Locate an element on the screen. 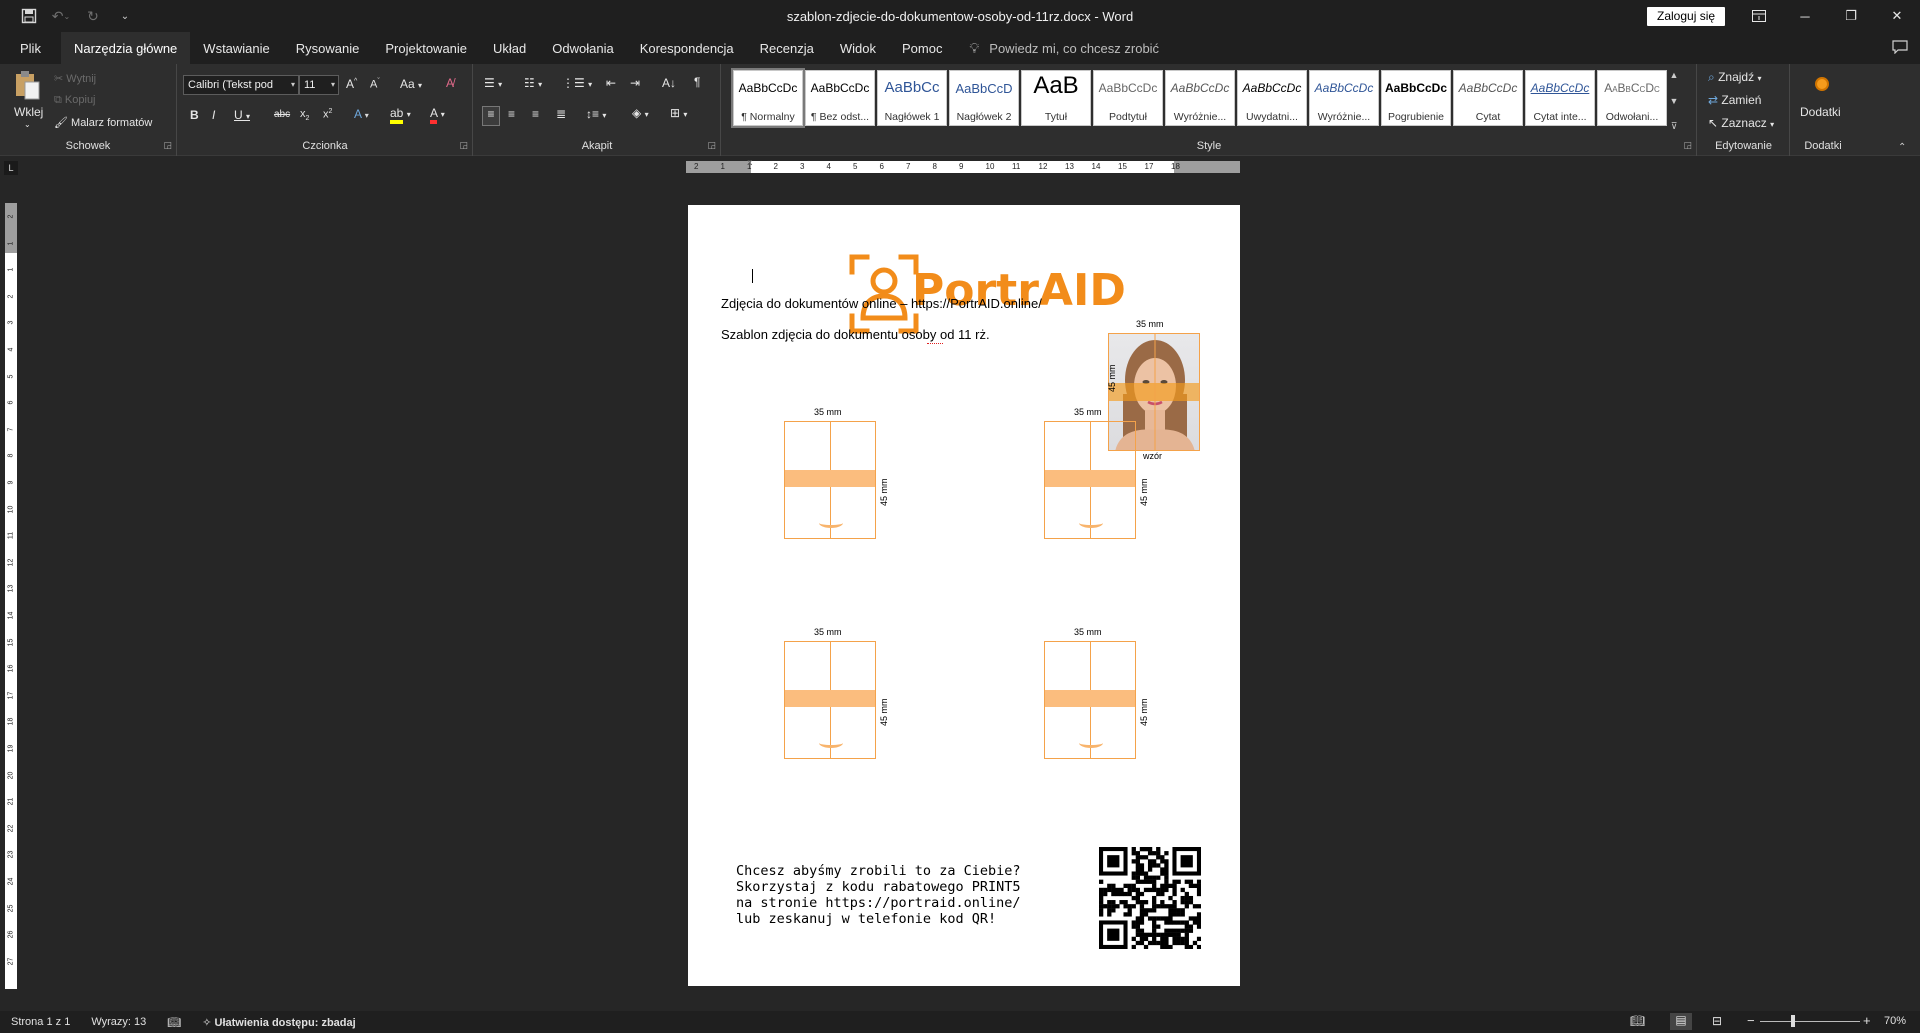 The width and height of the screenshot is (1920, 1033). copy-button: ⧉ Kopiuj is located at coordinates (75, 100).